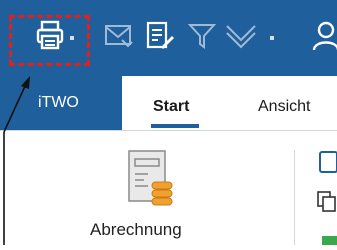 The height and width of the screenshot is (250, 337). I want to click on tab-start-selected-indicator, so click(175, 126).